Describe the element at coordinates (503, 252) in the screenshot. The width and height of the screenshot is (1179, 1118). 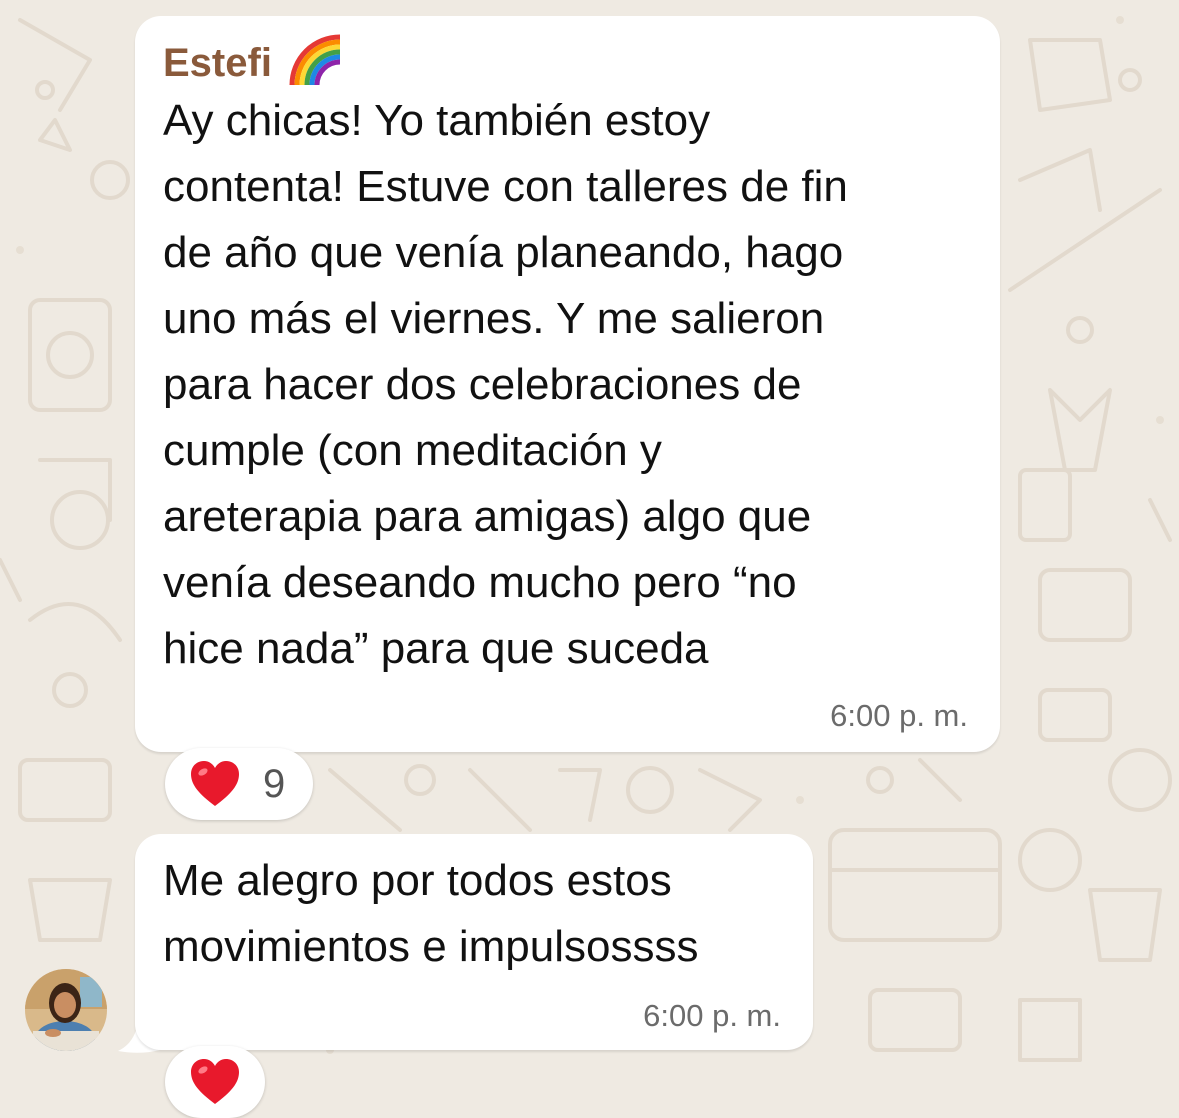
I see `message-line: de año que venía planeando, hago` at that location.